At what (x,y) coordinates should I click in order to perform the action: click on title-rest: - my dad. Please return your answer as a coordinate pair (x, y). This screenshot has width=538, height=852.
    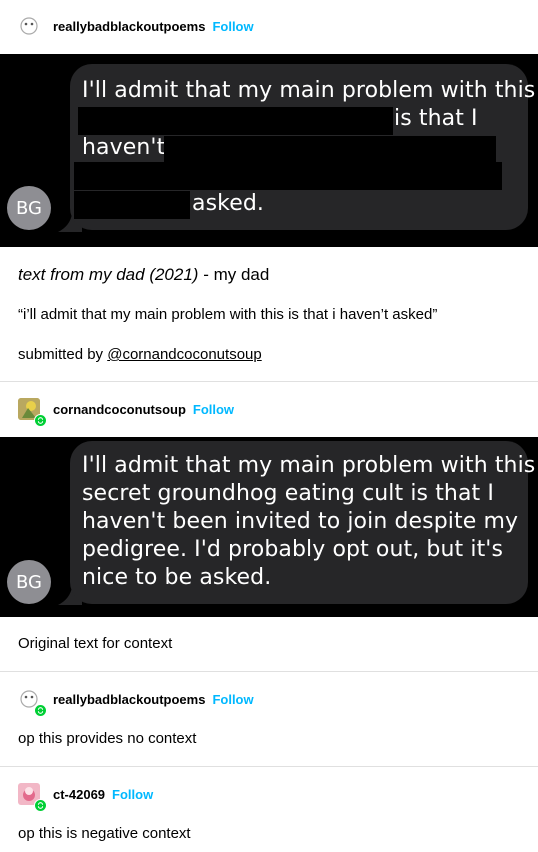
    Looking at the image, I should click on (234, 274).